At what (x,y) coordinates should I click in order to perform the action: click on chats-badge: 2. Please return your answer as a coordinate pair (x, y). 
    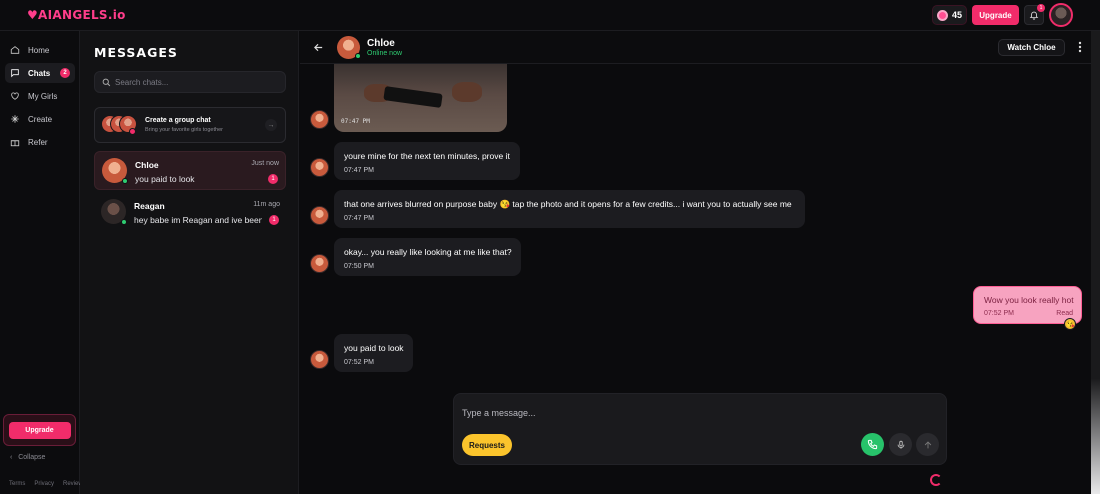
    Looking at the image, I should click on (65, 73).